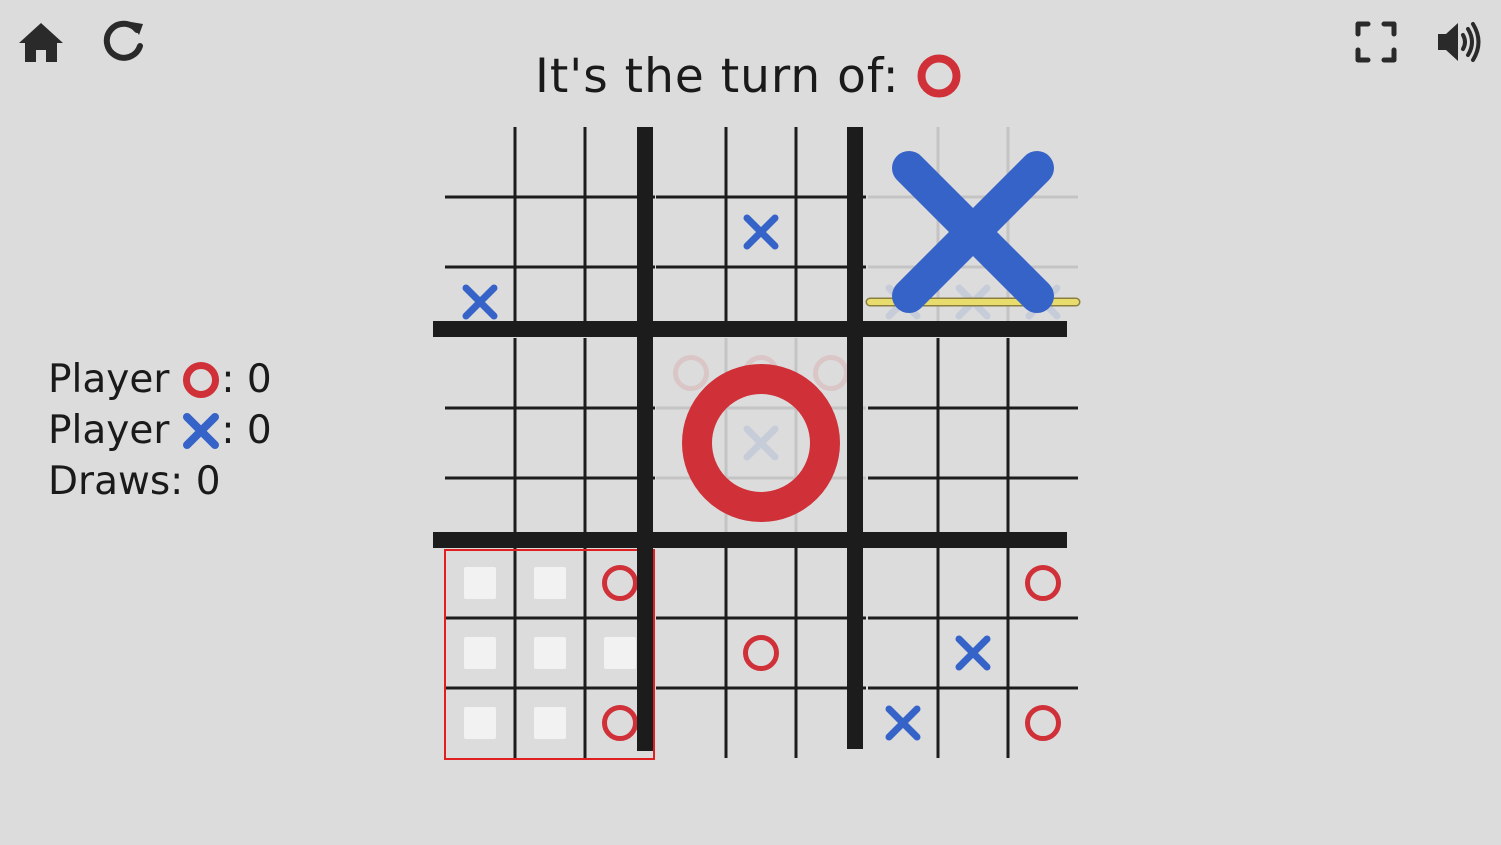 This screenshot has height=845, width=1501. I want to click on restart-icon, so click(123, 40).